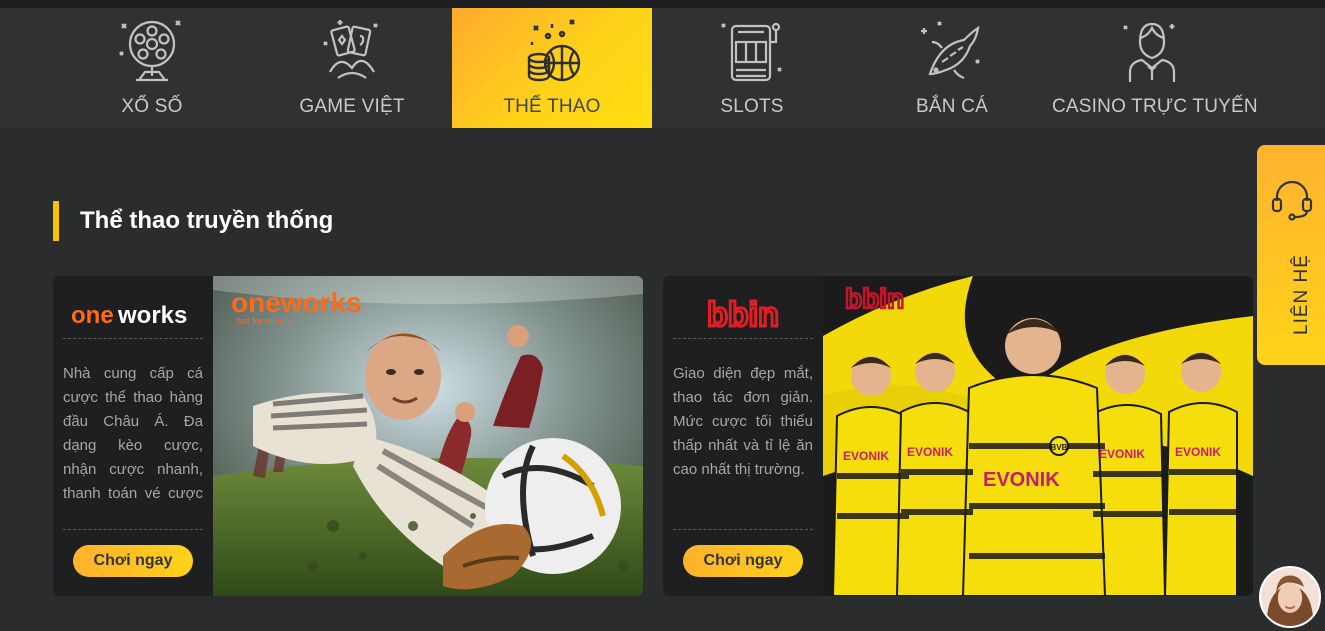 This screenshot has height=631, width=1325. Describe the element at coordinates (952, 106) in the screenshot. I see `nav-label-fishing: BẮN CÁ` at that location.